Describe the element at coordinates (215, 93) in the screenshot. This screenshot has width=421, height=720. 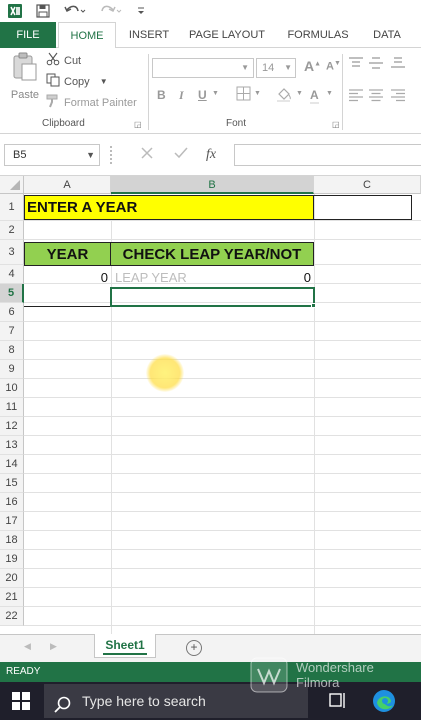
I see `underline-dropdown-icon: ▼` at that location.